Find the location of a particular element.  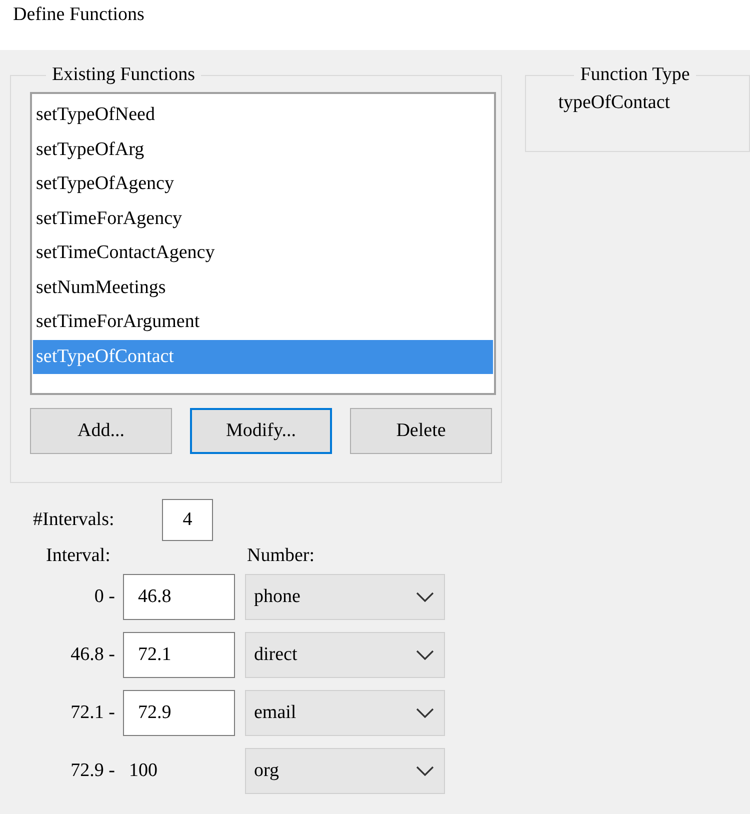

group-title: Function Type is located at coordinates (635, 75).